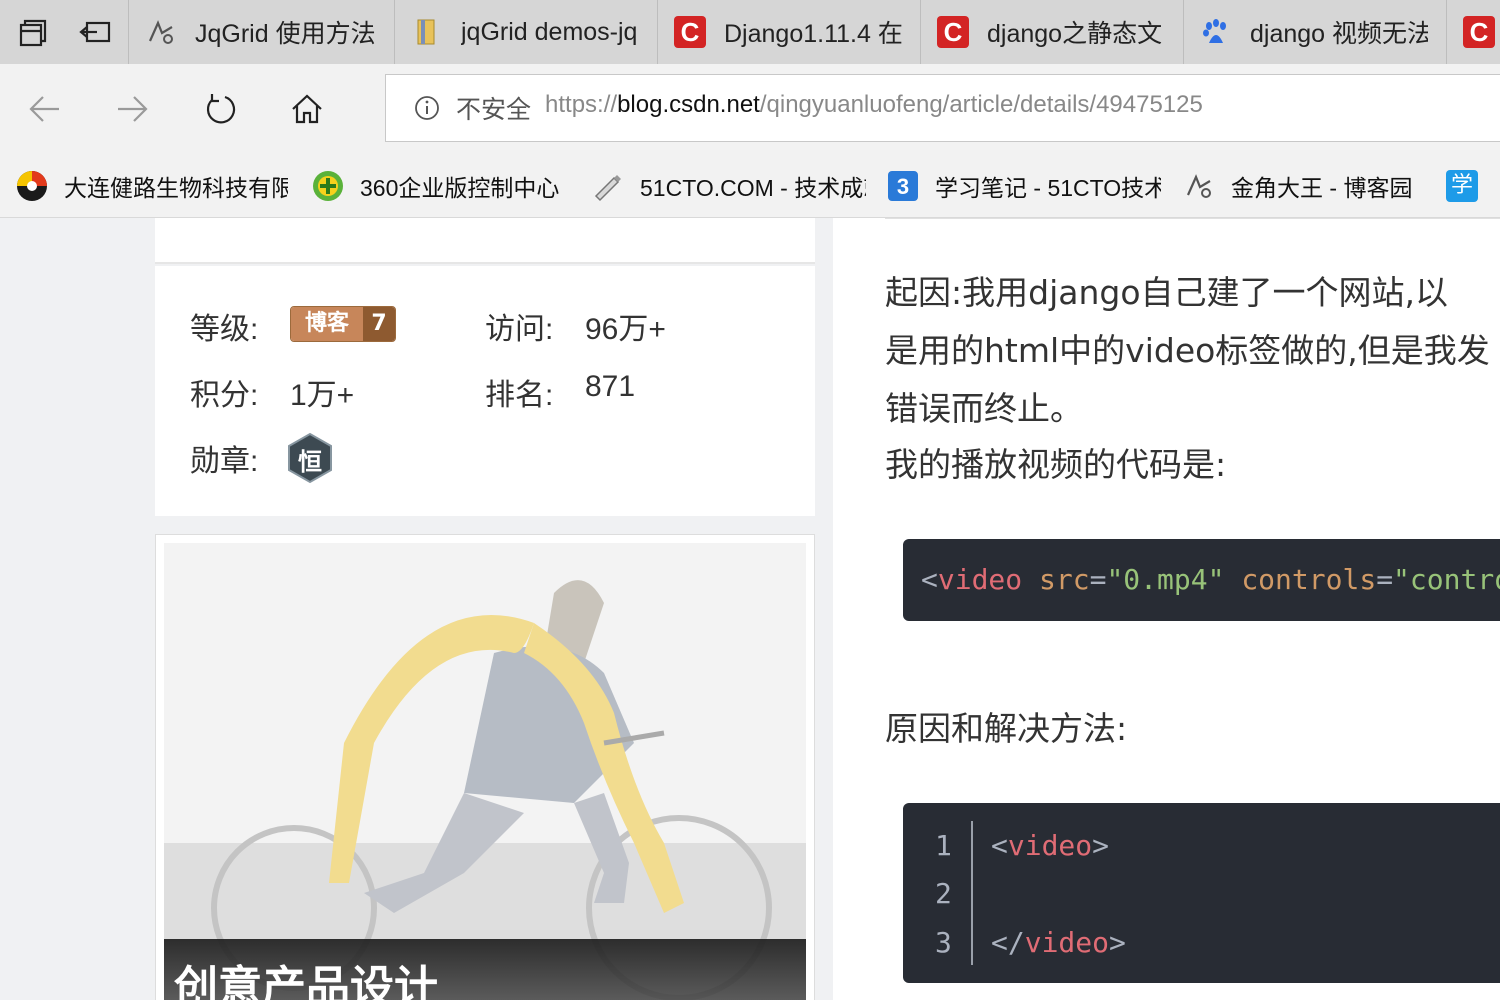 The width and height of the screenshot is (1500, 1000). I want to click on tabs-aside-icon, so click(95, 32).